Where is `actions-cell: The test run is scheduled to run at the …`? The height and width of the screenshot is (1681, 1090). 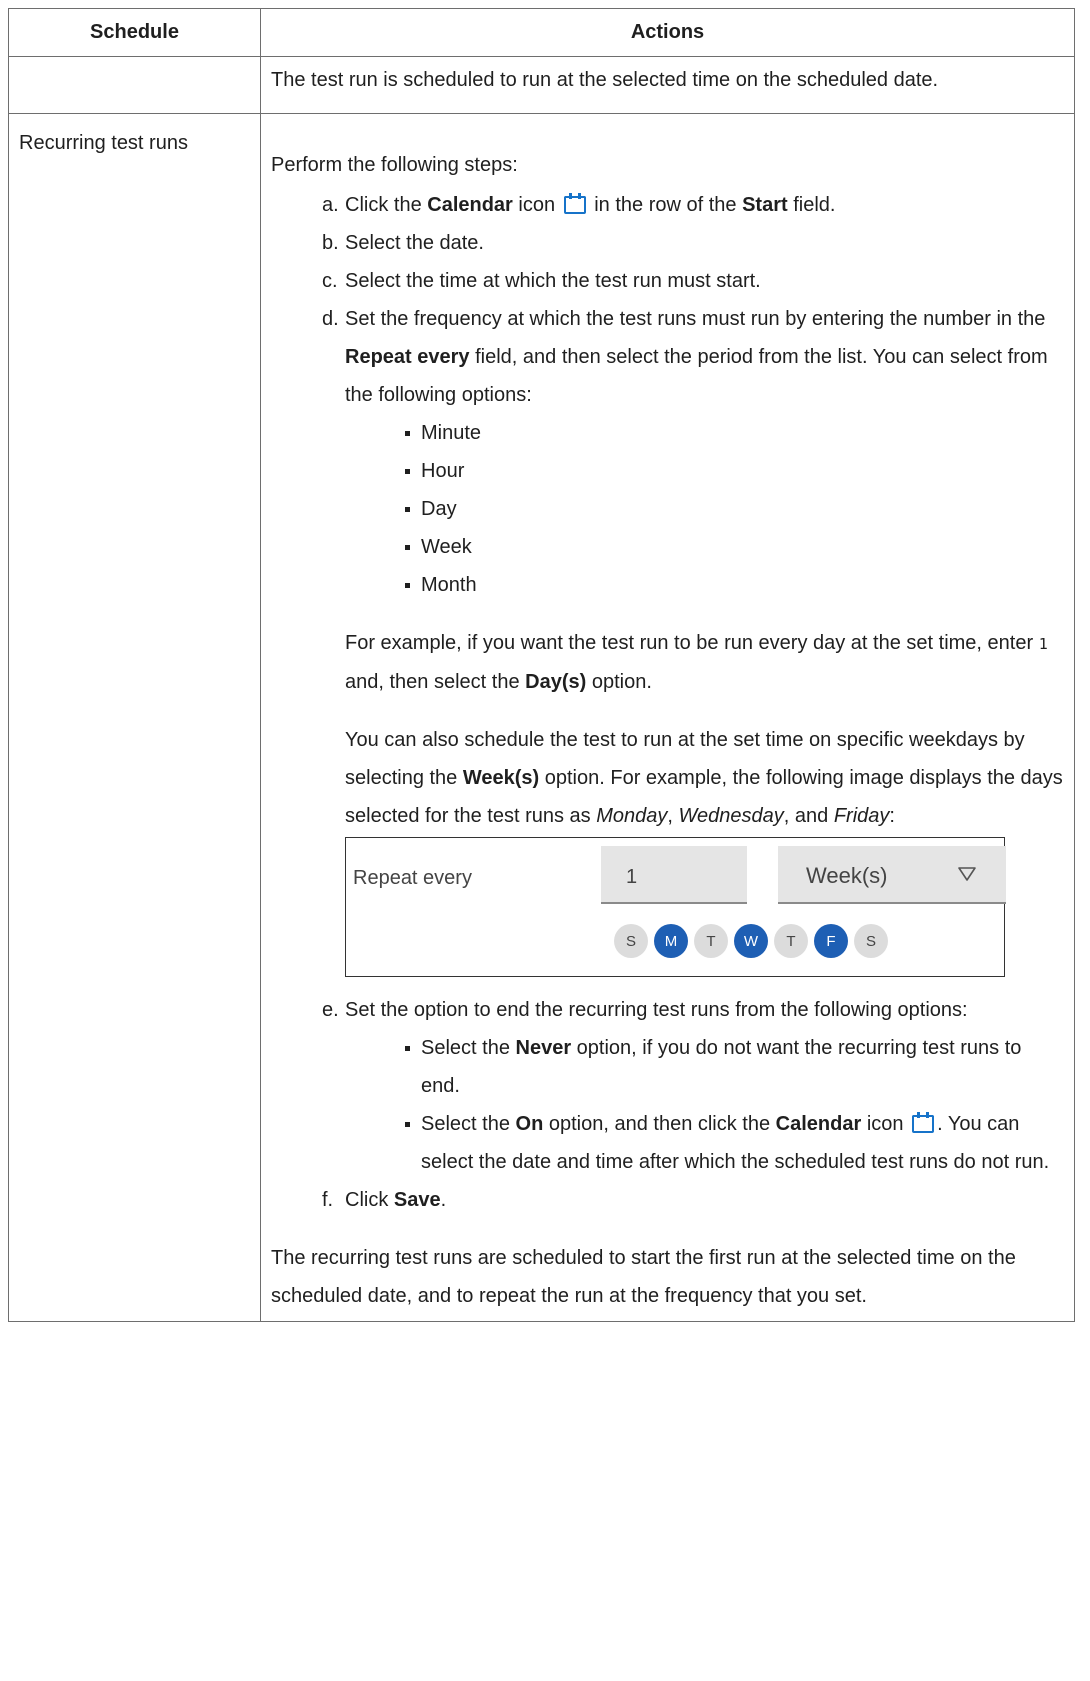 actions-cell: The test run is scheduled to run at the … is located at coordinates (667, 85).